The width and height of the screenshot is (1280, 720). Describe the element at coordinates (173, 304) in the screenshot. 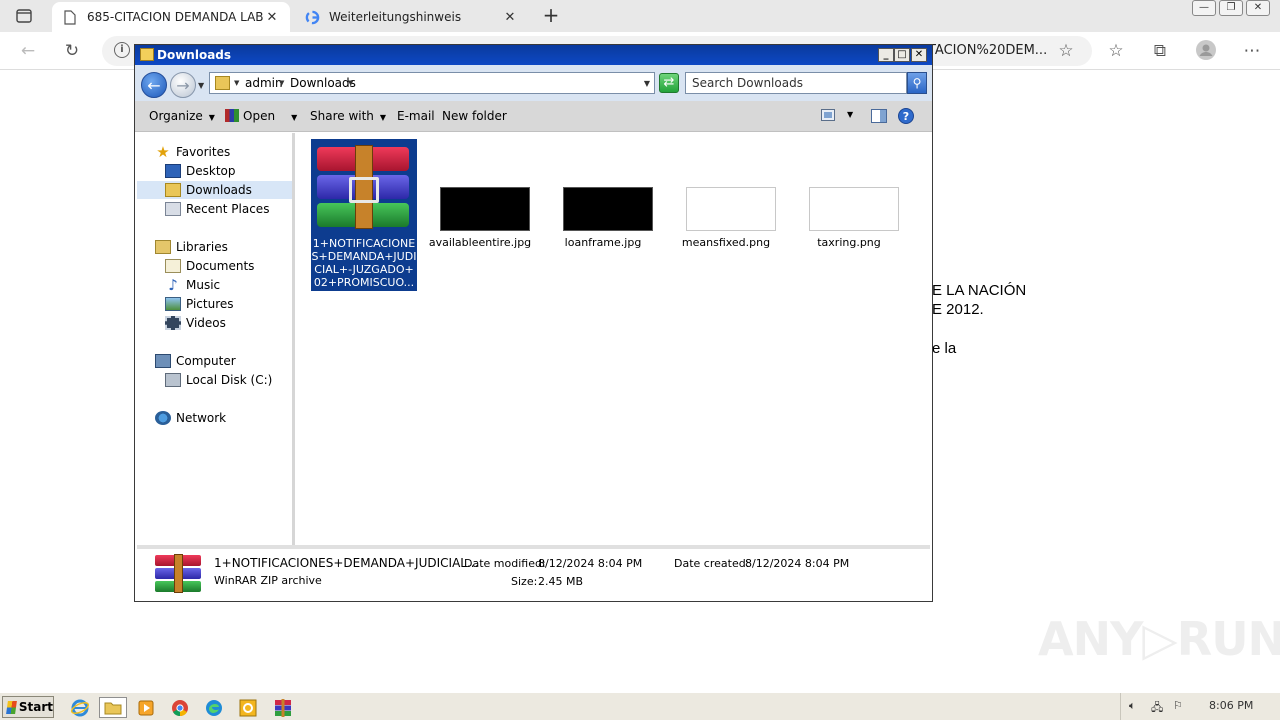

I see `pictures-icon` at that location.